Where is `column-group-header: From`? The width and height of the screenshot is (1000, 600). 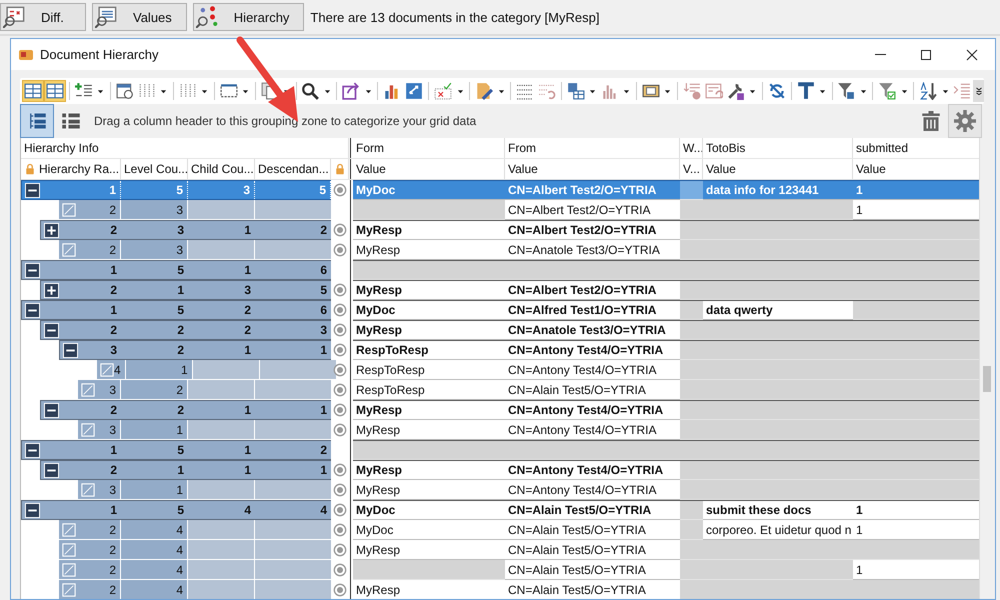 column-group-header: From is located at coordinates (592, 148).